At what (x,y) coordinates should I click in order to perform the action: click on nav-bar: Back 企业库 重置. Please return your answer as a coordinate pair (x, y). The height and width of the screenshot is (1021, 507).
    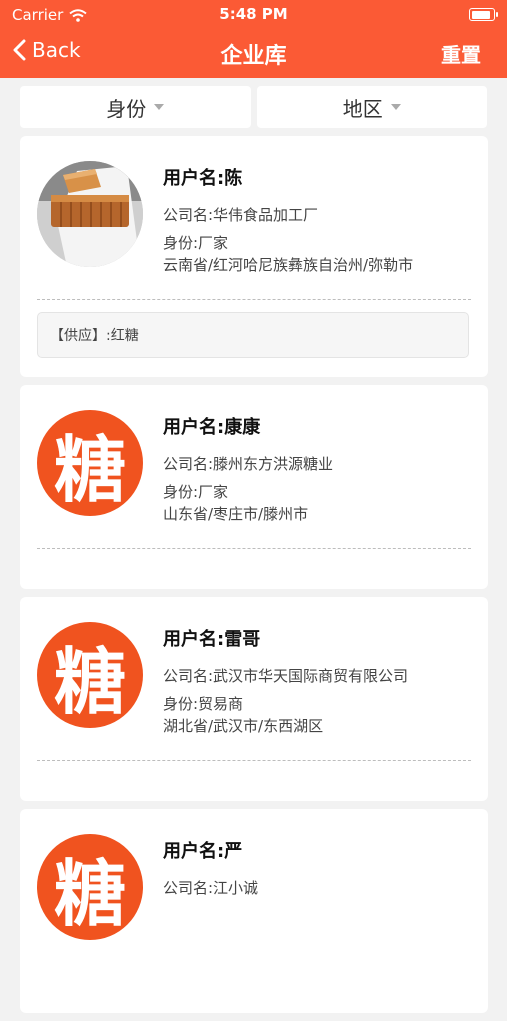
    Looking at the image, I should click on (253, 53).